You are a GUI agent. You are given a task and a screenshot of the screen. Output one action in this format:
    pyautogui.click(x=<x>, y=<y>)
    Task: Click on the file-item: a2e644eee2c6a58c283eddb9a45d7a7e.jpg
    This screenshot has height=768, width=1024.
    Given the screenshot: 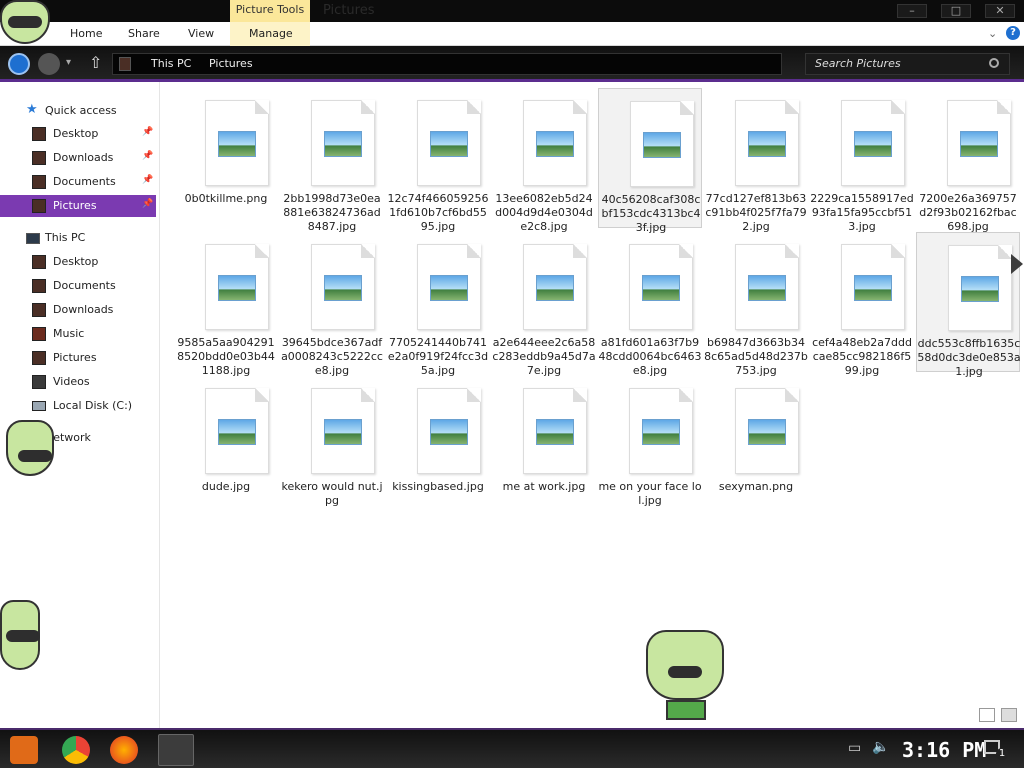 What is the action you would take?
    pyautogui.click(x=544, y=304)
    